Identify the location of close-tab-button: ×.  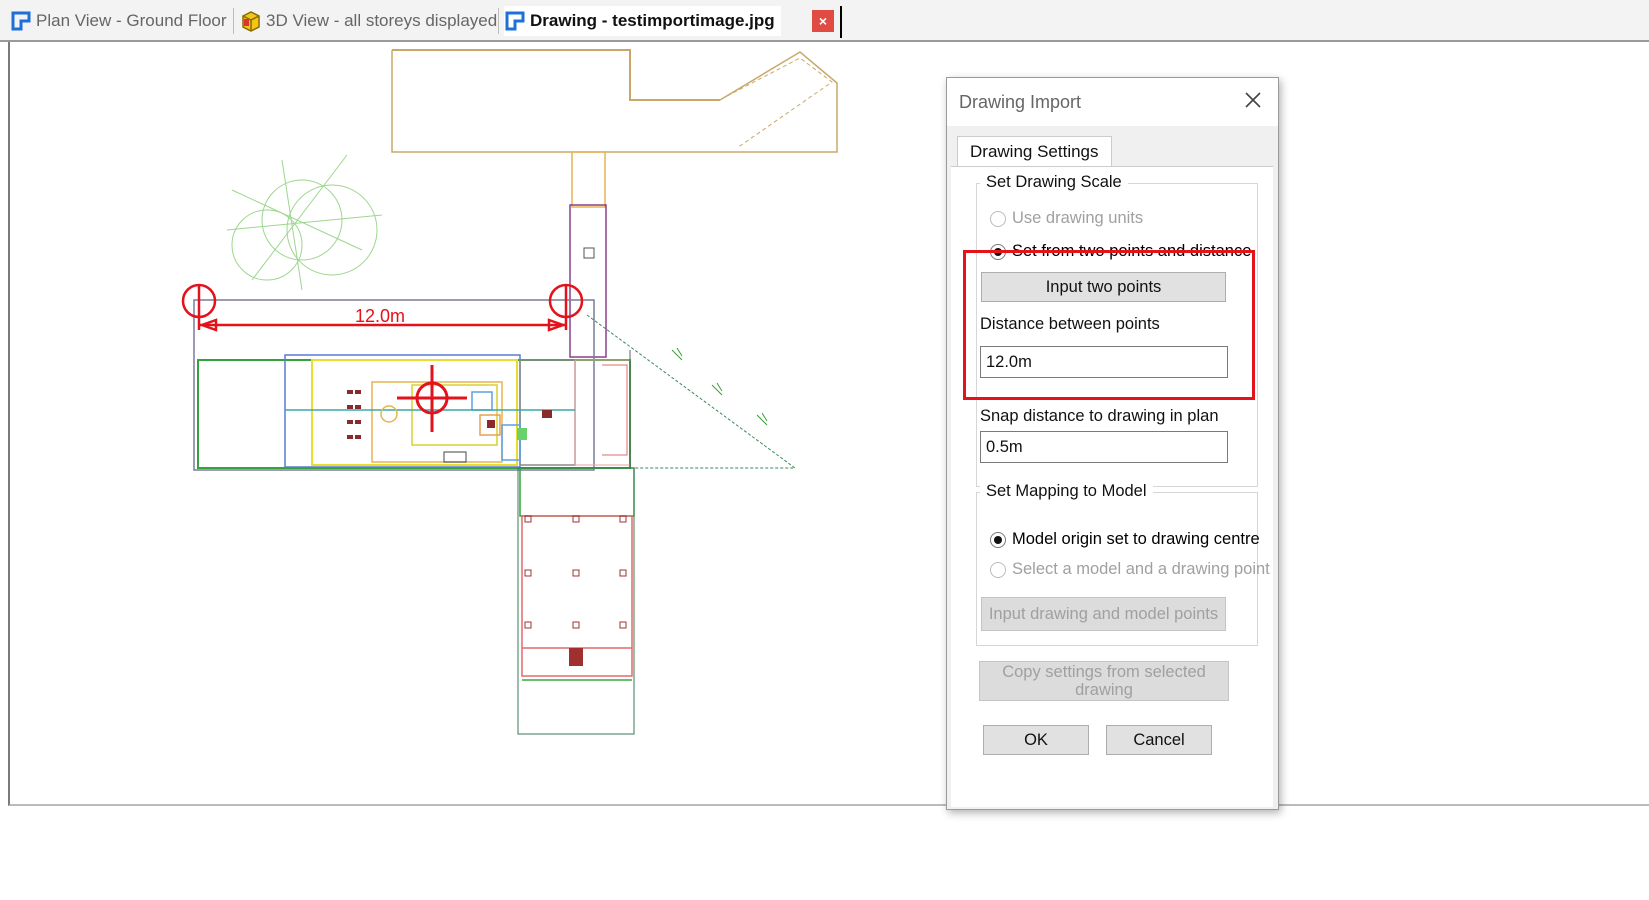
(823, 21).